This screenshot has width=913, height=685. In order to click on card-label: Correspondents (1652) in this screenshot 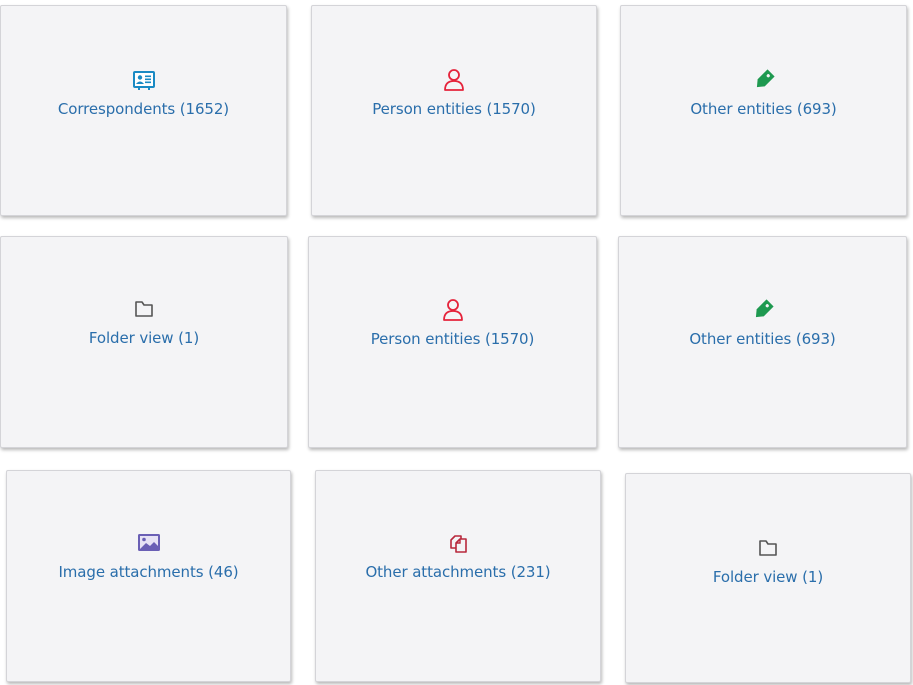, I will do `click(143, 109)`.